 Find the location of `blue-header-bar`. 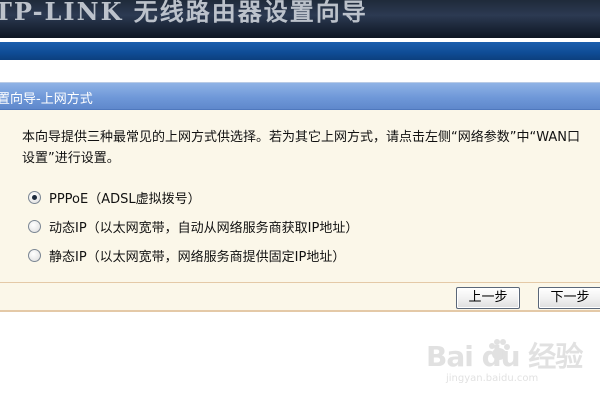

blue-header-bar is located at coordinates (300, 51).